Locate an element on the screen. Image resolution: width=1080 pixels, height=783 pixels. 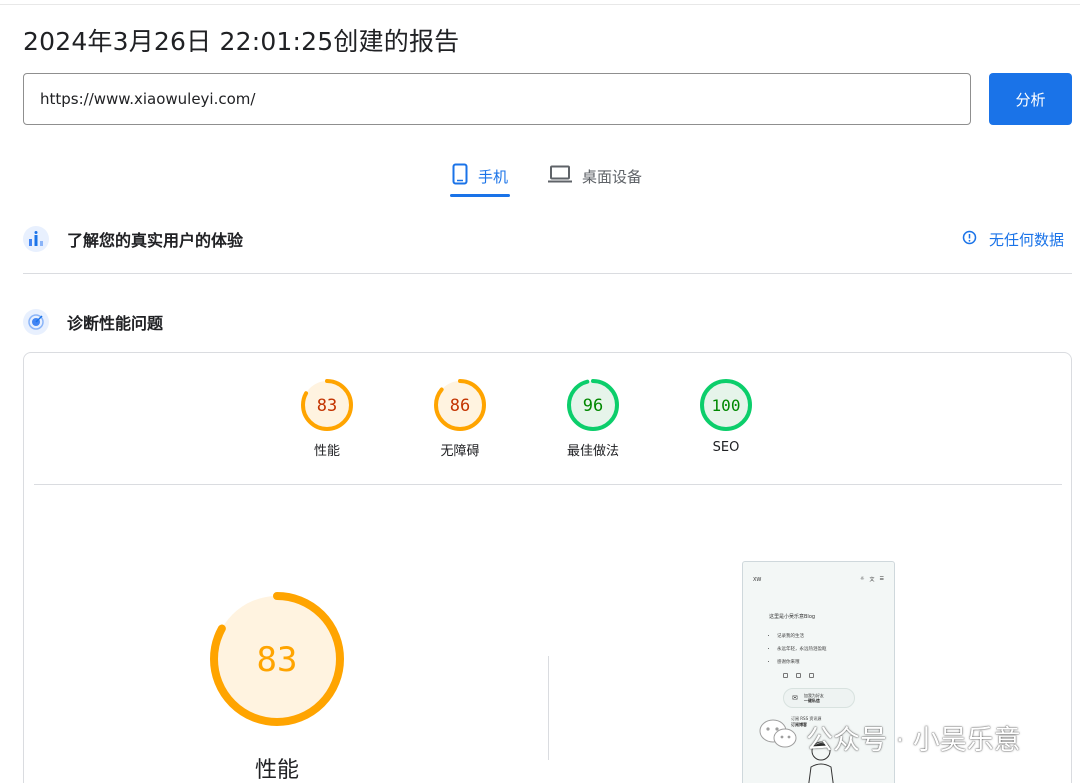
score-ring: 96 is located at coordinates (593, 405).